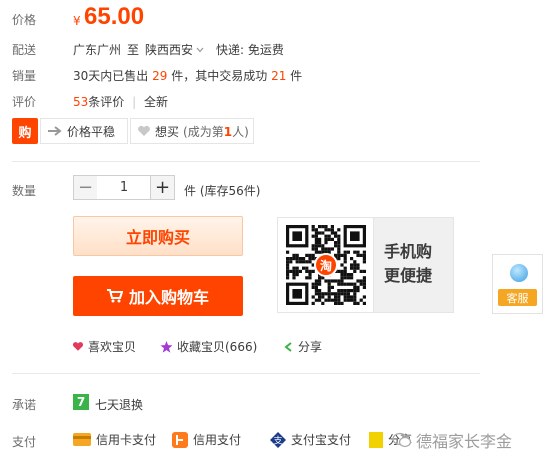 The height and width of the screenshot is (467, 551). I want to click on condition-new: 全新, so click(156, 102).